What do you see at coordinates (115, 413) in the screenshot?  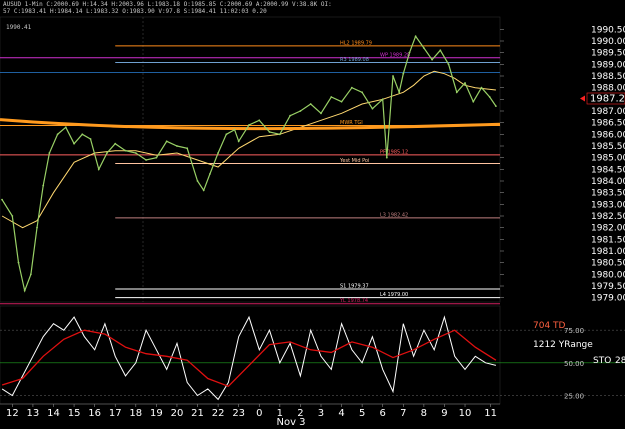 I see `x-tick-label-5: 17` at bounding box center [115, 413].